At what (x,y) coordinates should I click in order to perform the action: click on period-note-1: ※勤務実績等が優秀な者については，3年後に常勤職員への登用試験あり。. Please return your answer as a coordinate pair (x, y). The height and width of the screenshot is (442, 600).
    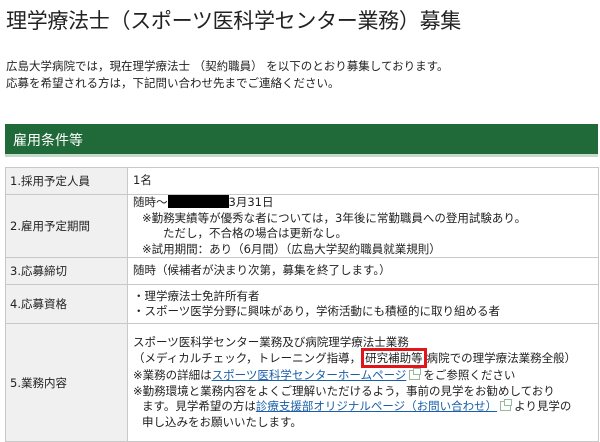
    Looking at the image, I should click on (334, 217).